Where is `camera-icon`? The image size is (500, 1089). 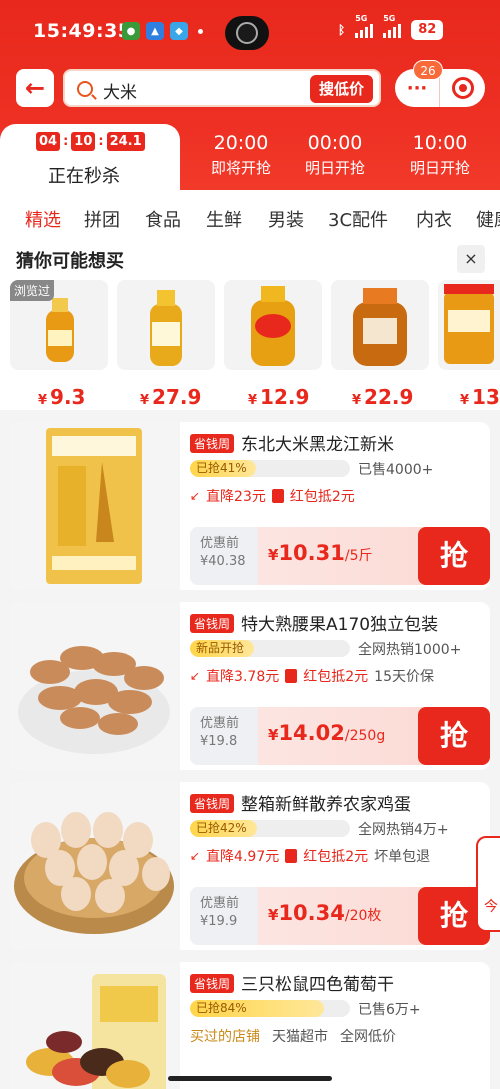
camera-icon is located at coordinates (247, 33).